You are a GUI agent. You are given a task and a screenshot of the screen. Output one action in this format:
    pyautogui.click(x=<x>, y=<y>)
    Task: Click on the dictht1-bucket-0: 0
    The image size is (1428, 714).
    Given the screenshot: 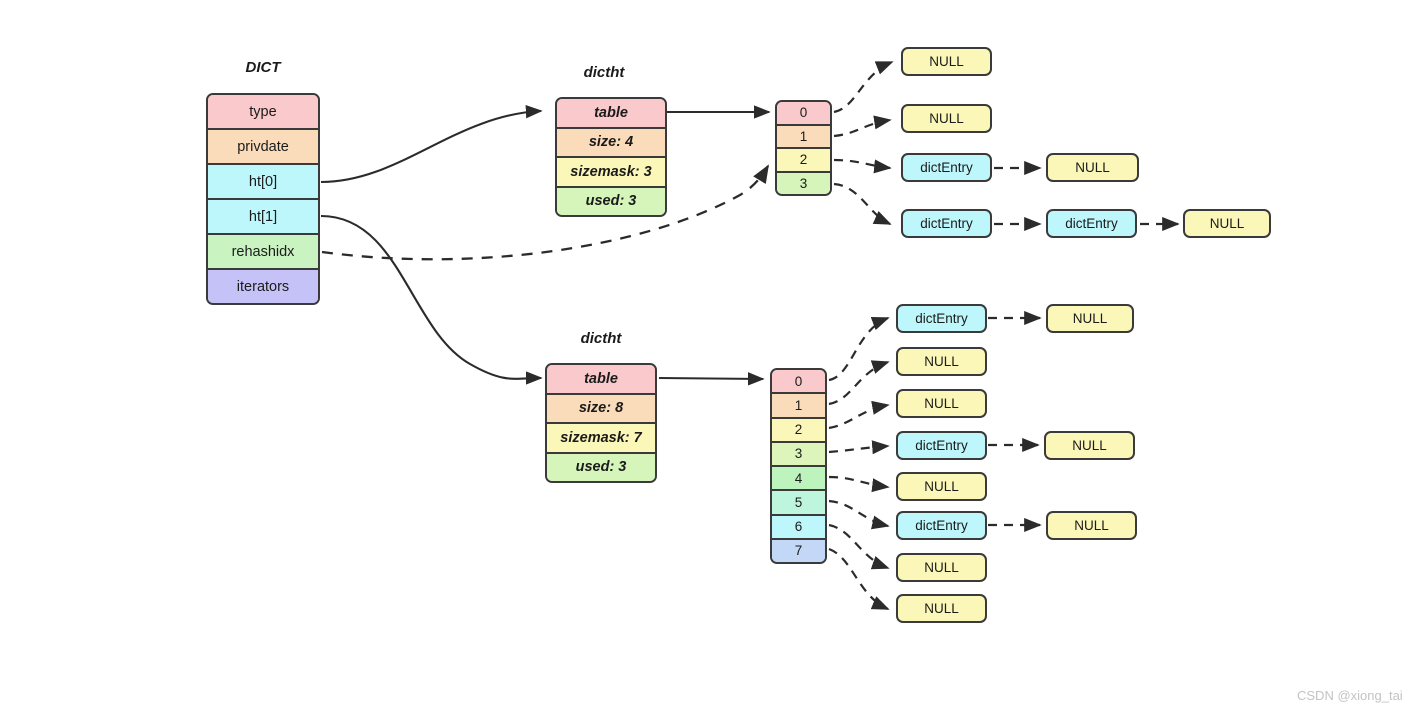 What is the action you would take?
    pyautogui.click(x=798, y=382)
    